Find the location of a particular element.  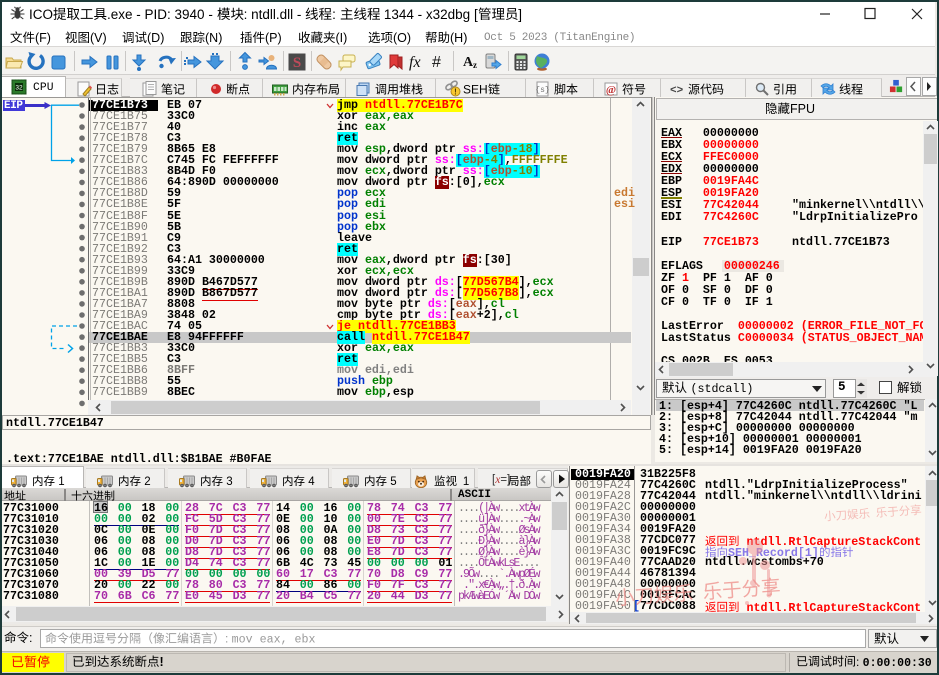

svg-text: z is located at coordinates (475, 65).